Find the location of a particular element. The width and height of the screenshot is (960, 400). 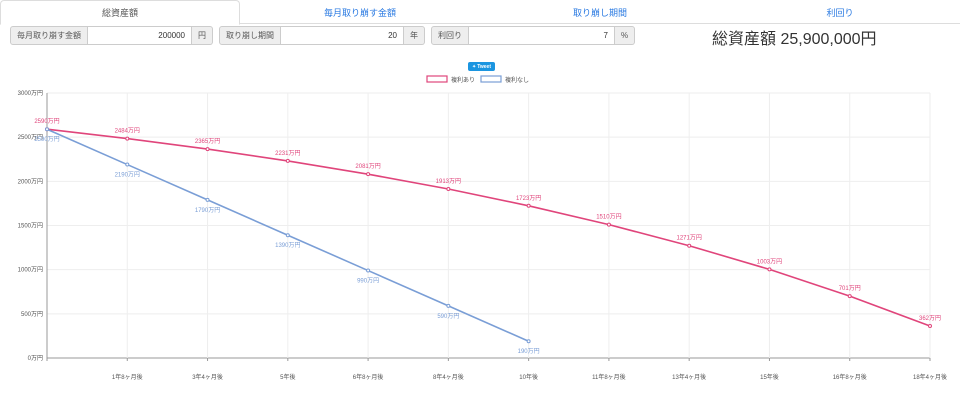

data-label: 2365万円 is located at coordinates (207, 141).